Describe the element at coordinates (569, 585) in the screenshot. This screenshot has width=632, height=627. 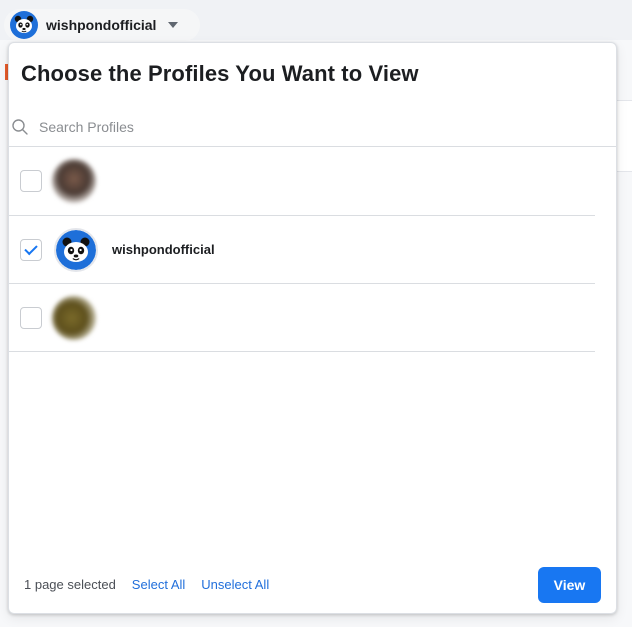
I see `view-button: View` at that location.